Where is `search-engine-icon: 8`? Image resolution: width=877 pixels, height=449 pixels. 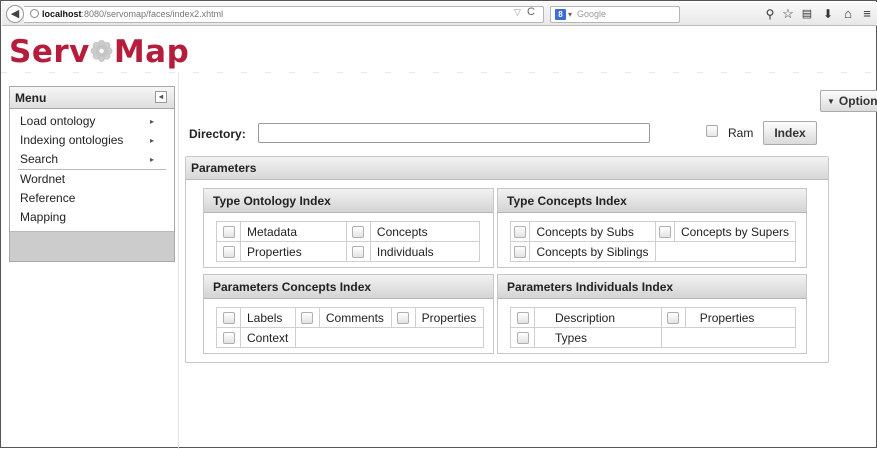 search-engine-icon: 8 is located at coordinates (560, 14).